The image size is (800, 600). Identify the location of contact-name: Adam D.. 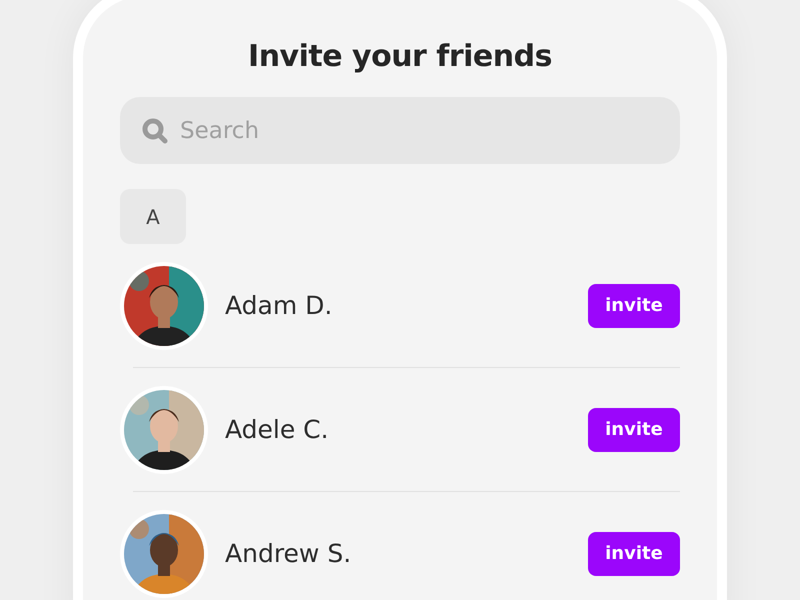
(279, 305).